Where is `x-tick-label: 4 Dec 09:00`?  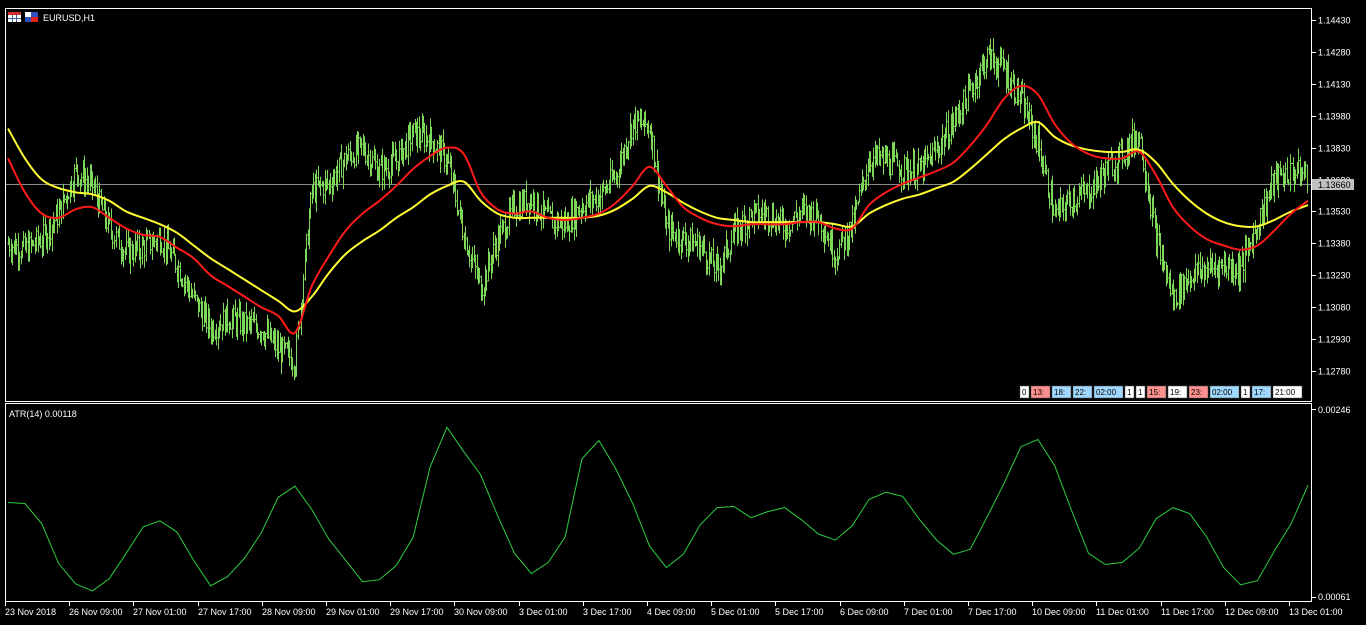
x-tick-label: 4 Dec 09:00 is located at coordinates (671, 612).